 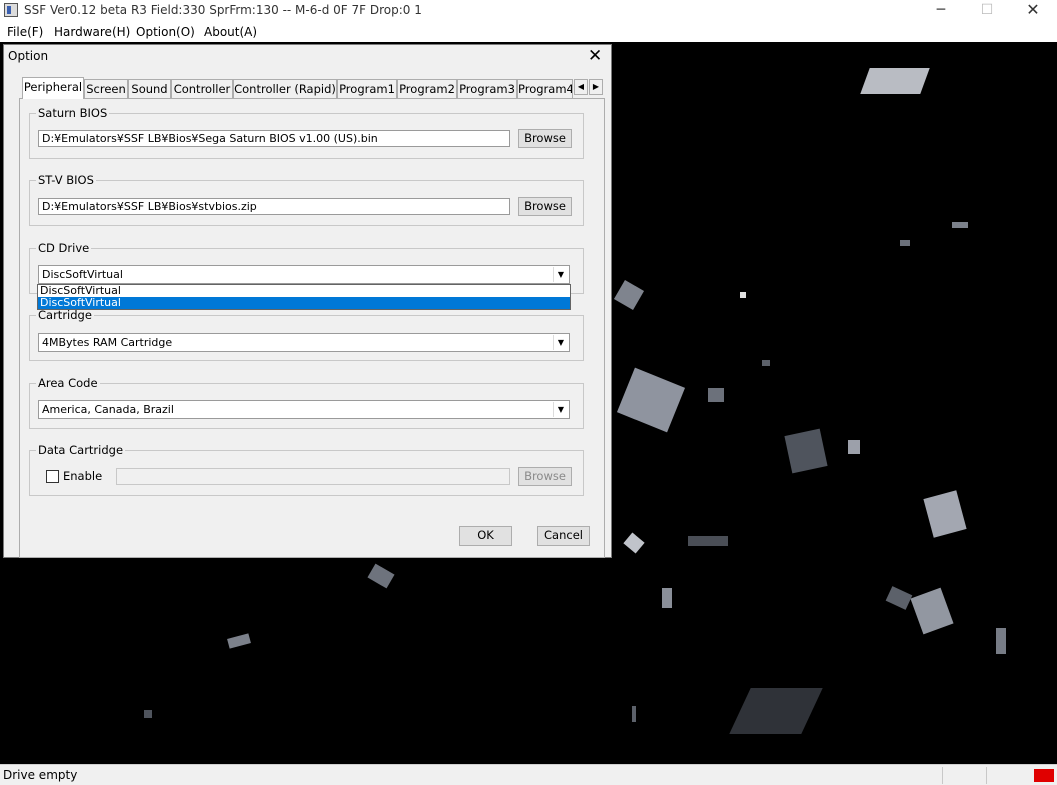 I want to click on stv-bios-path-input: D:¥Emulators¥SSF LB¥Bios¥stvbios.zip, so click(x=274, y=206).